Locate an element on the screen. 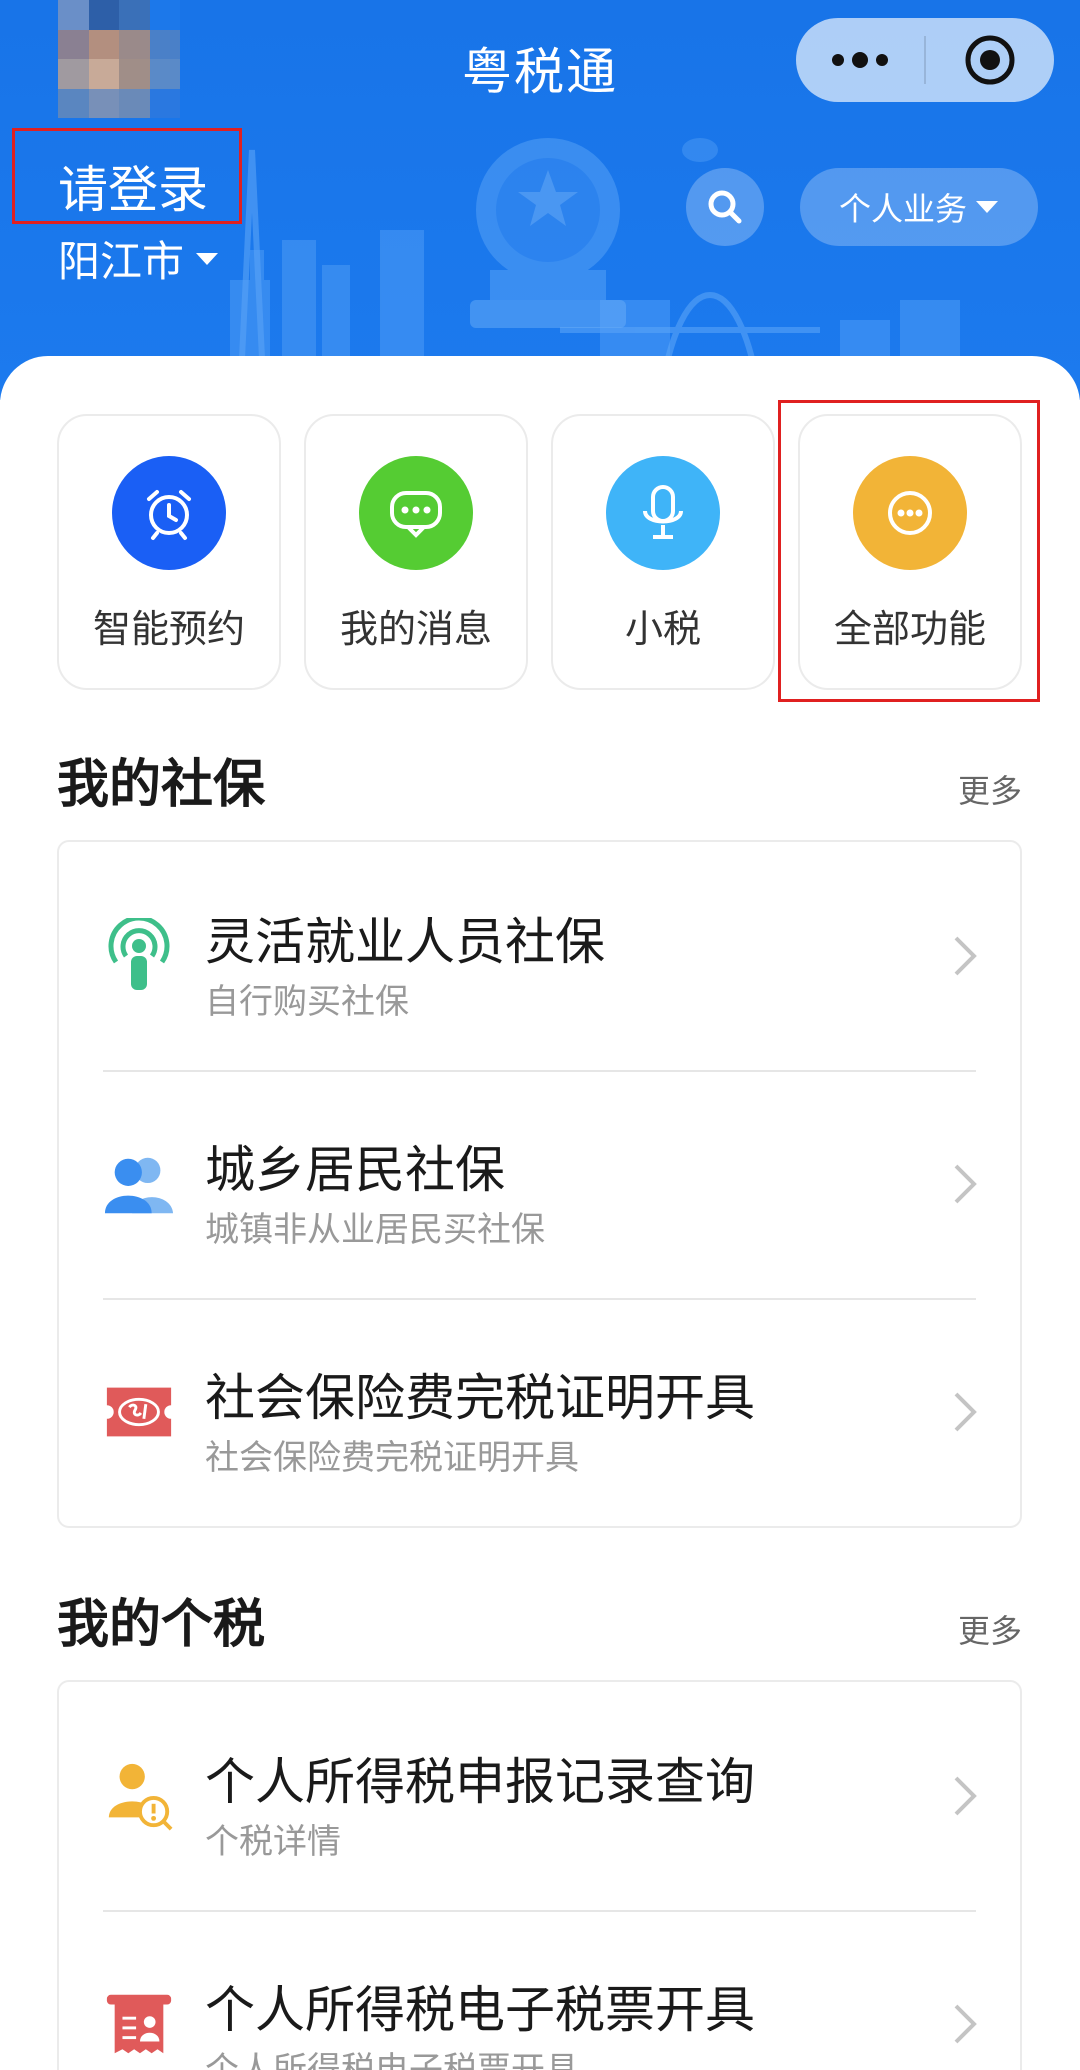  section-title-social-security: 我的社保 is located at coordinates (161, 785).